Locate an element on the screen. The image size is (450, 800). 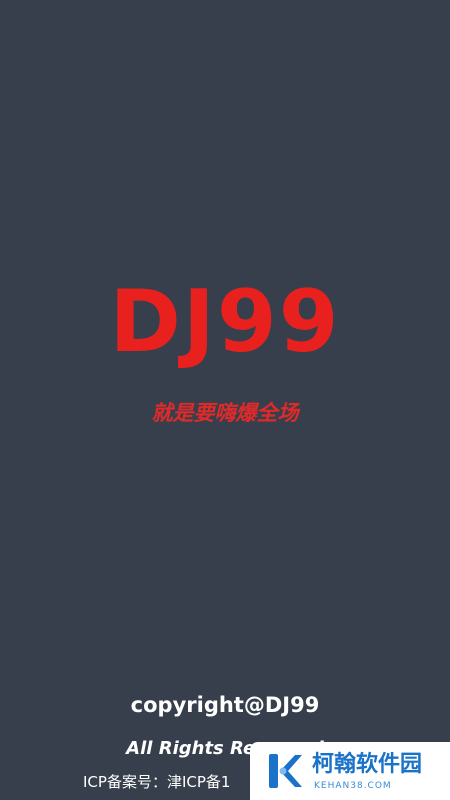
app-slogan: 就是要嗨爆全场 is located at coordinates (225, 413).